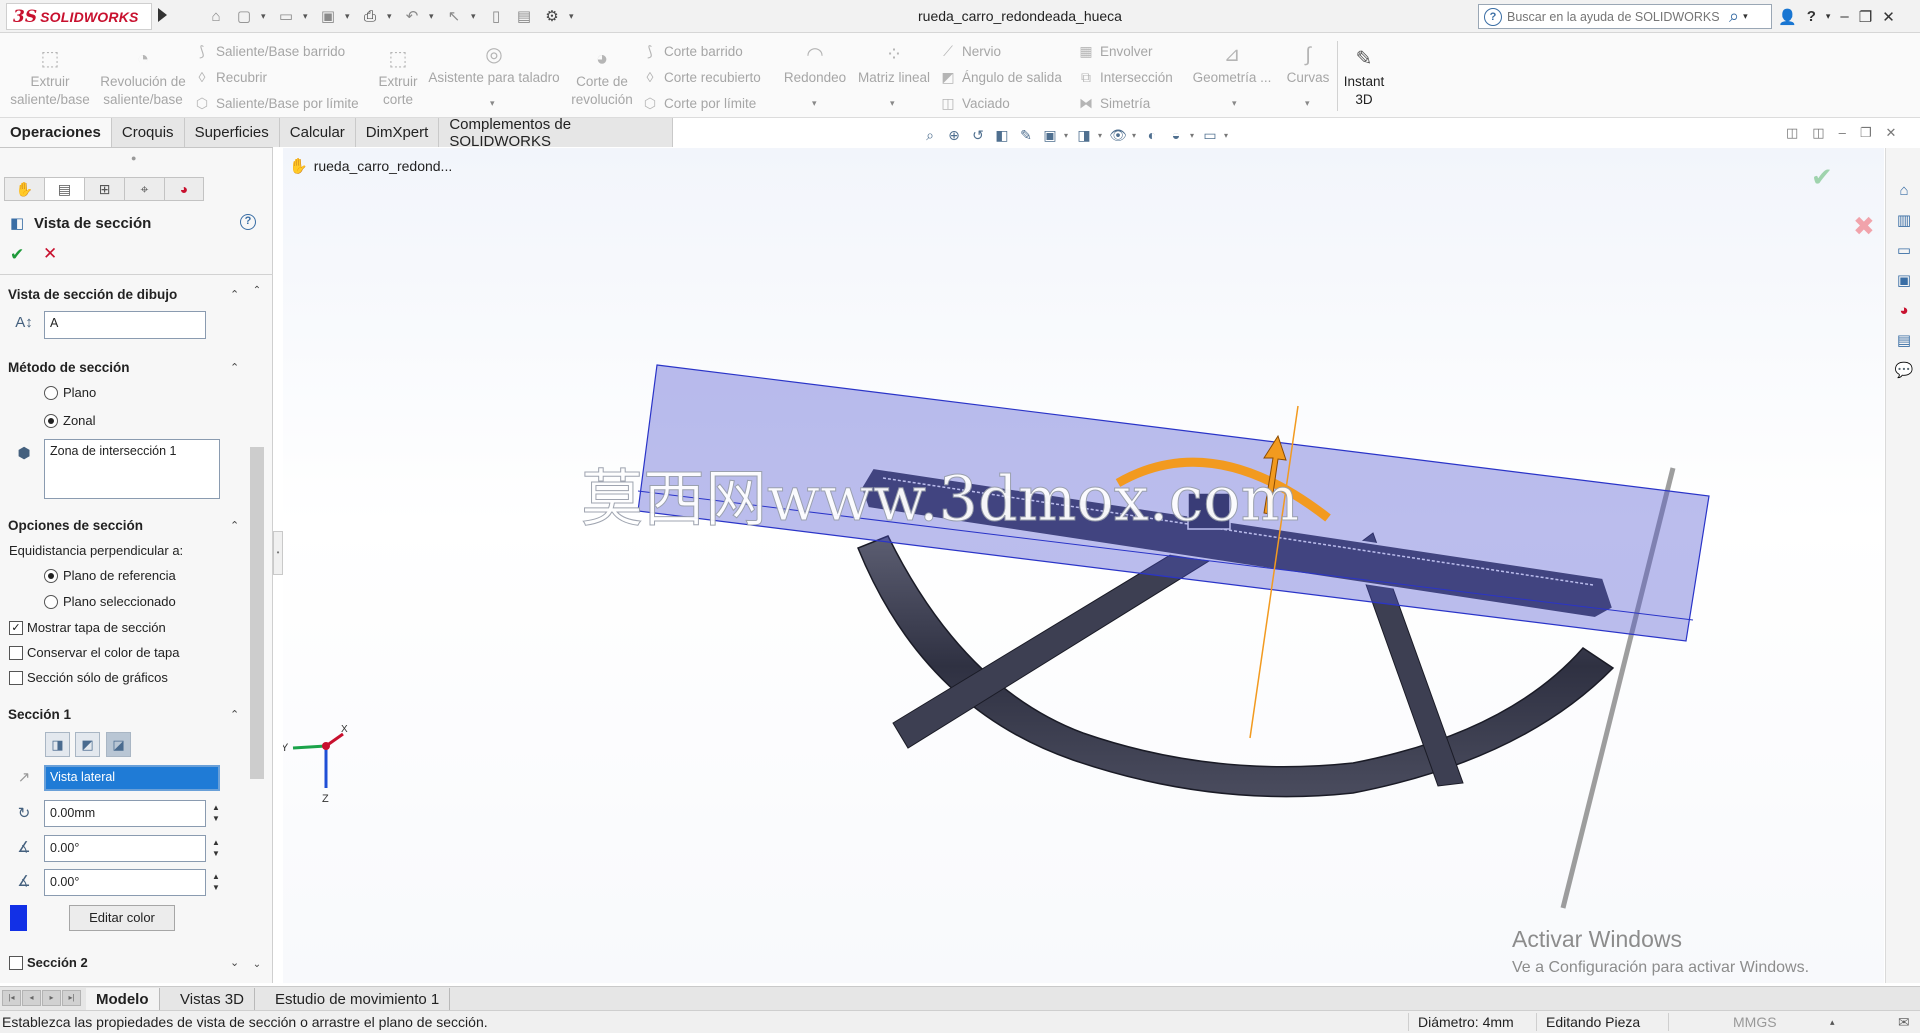 The width and height of the screenshot is (1920, 1033). What do you see at coordinates (39, 714) in the screenshot?
I see `section1-header: Sección 1` at bounding box center [39, 714].